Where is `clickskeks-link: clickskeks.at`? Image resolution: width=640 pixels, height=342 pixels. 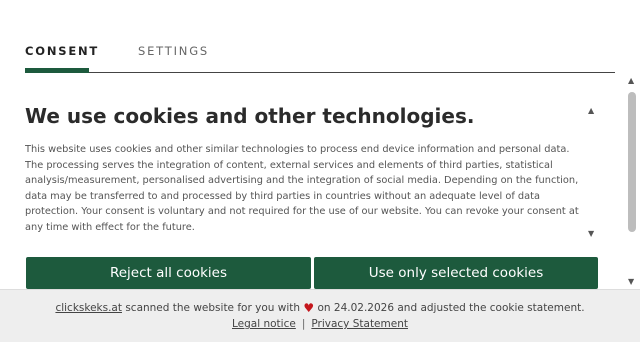
clickskeks-link: clickskeks.at is located at coordinates (88, 308).